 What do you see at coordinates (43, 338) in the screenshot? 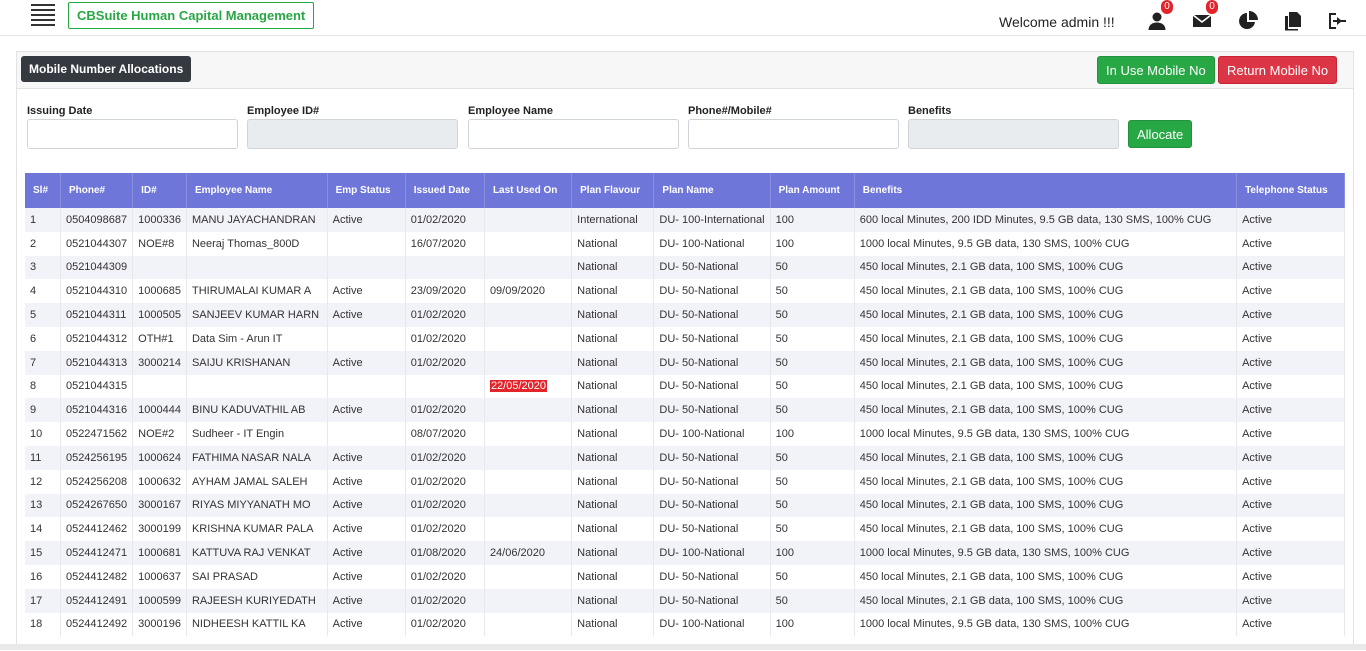
I see `table-cell: 6` at bounding box center [43, 338].